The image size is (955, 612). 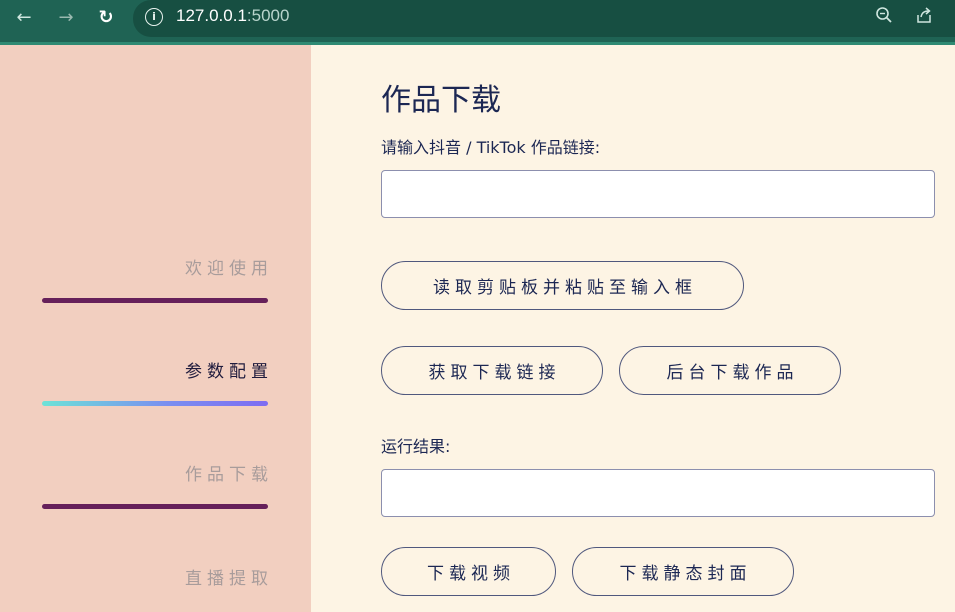 I want to click on sidebar-item-label: 参数配置, so click(x=229, y=372).